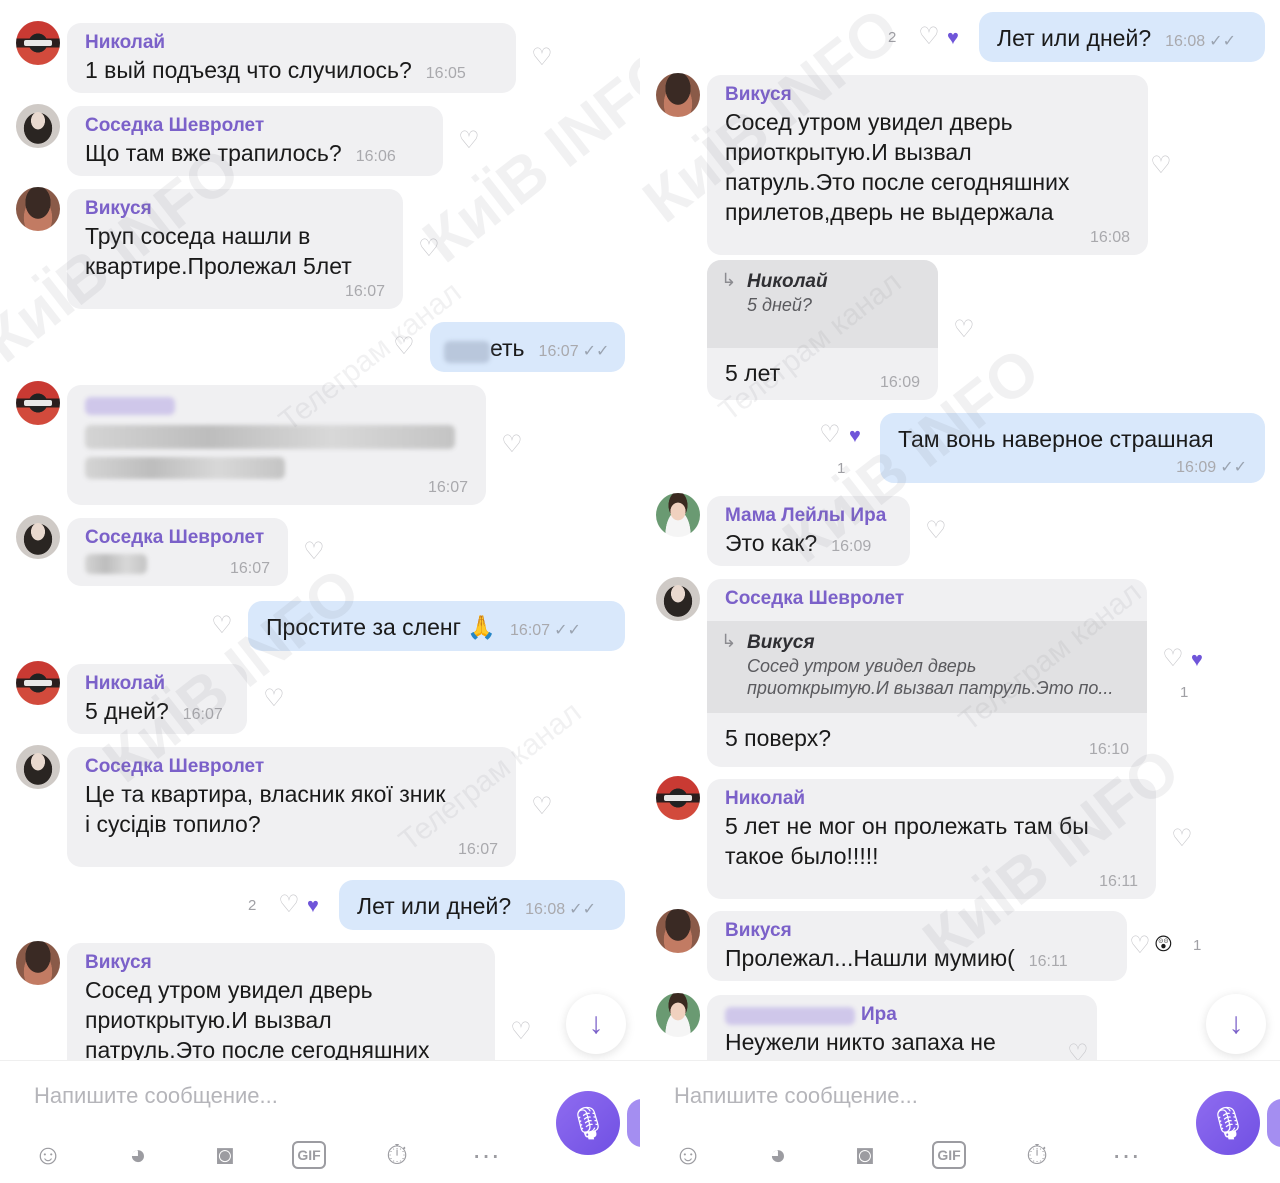 The width and height of the screenshot is (1280, 1183). Describe the element at coordinates (276, 445) in the screenshot. I see `message-bubble: 16:07` at that location.